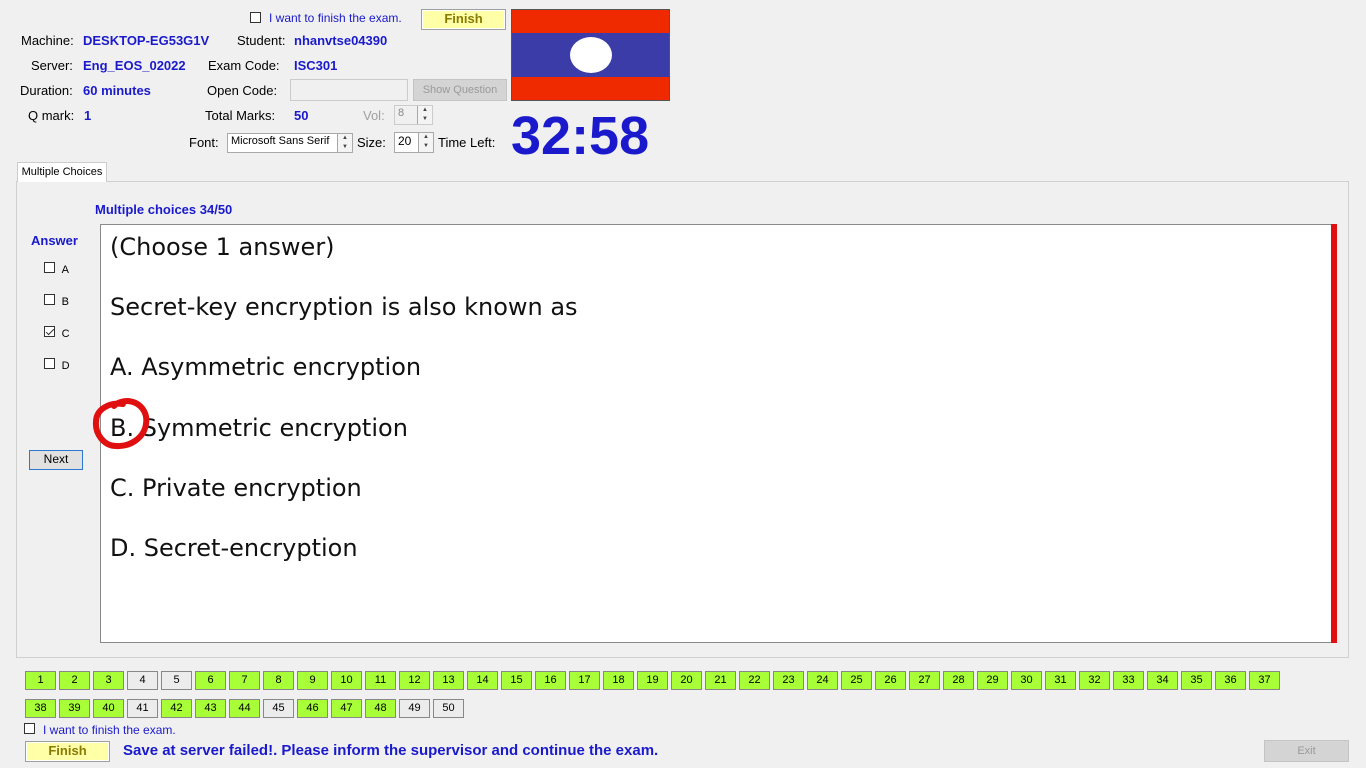  I want to click on answer-option-b: B, so click(56, 300).